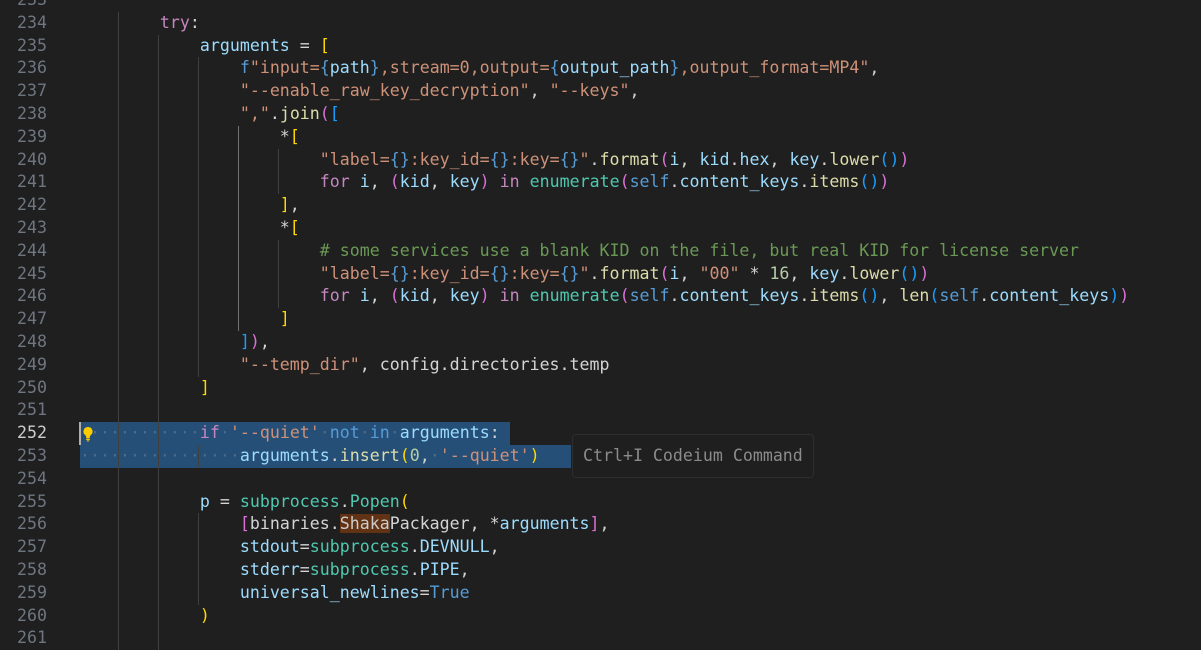 This screenshot has width=1201, height=650. Describe the element at coordinates (32, 250) in the screenshot. I see `line-number: 244` at that location.